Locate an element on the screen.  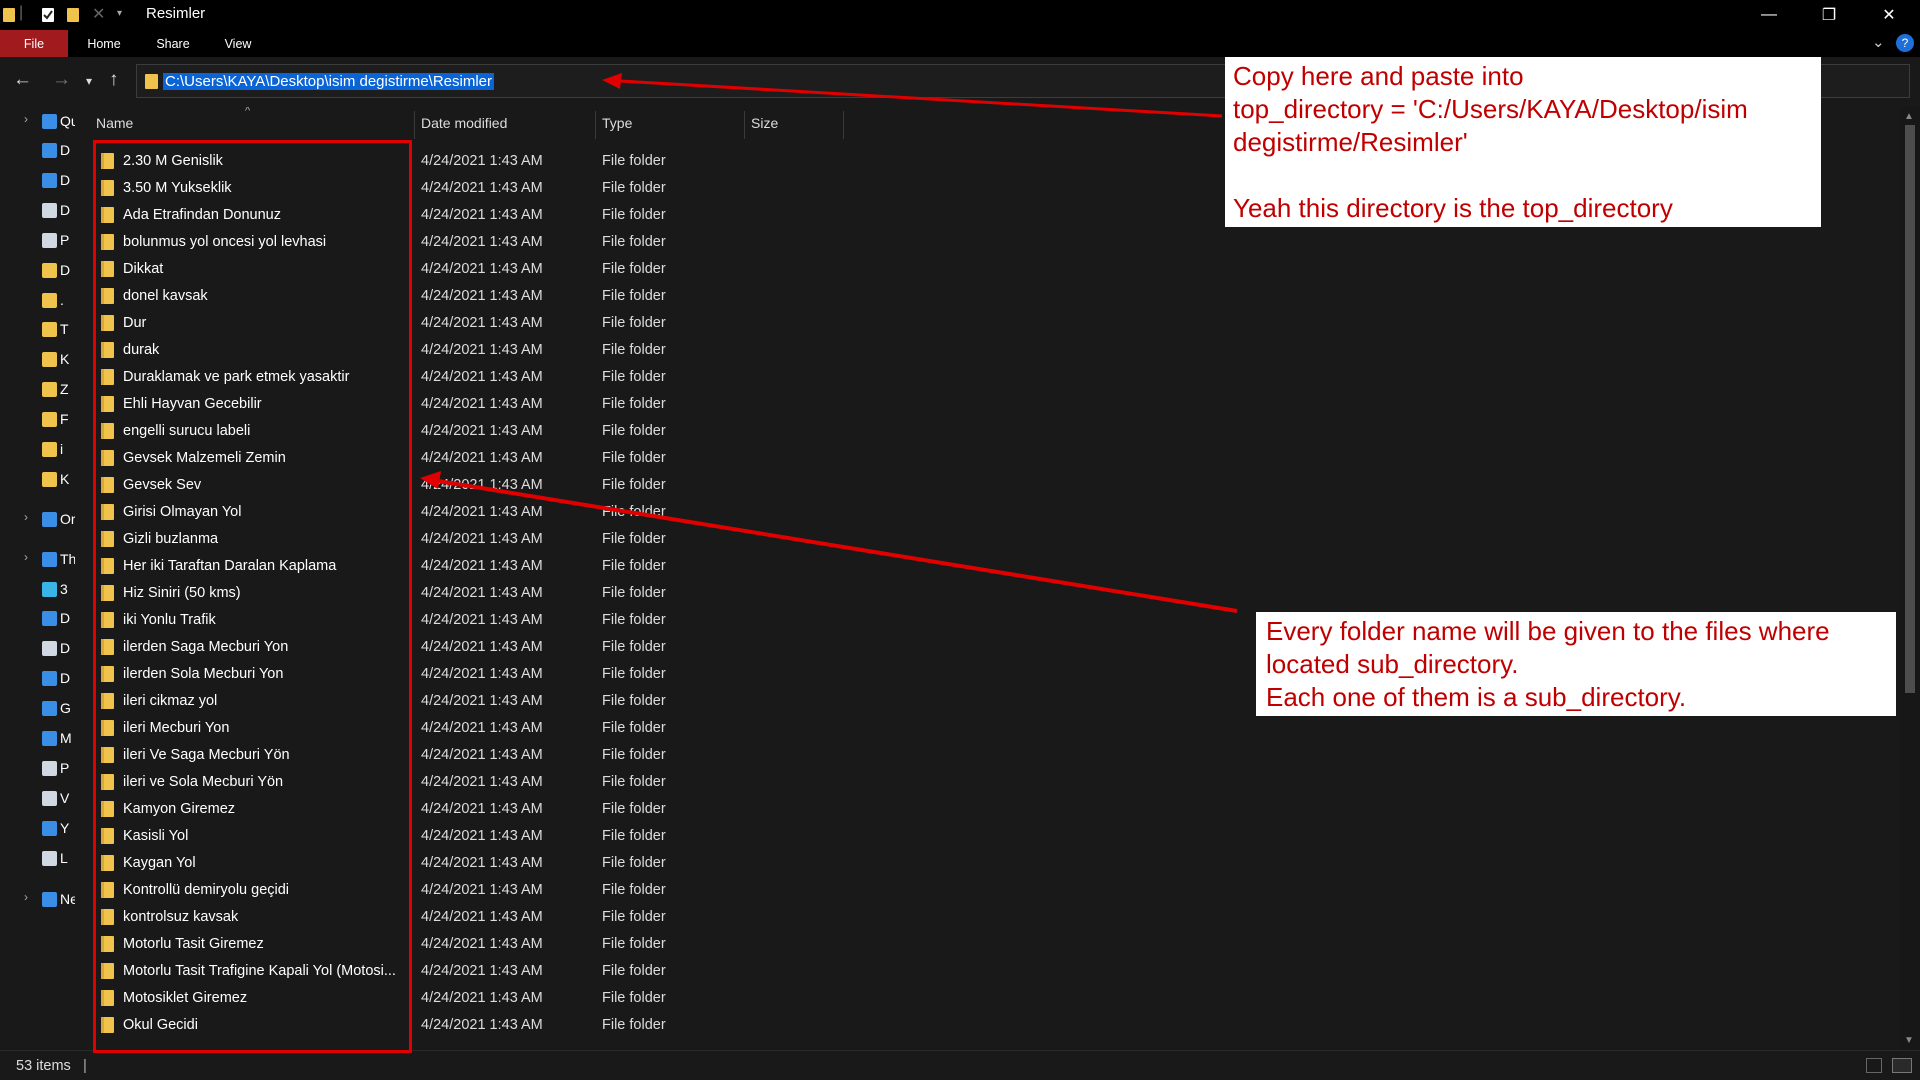
3d-objects-icon is located at coordinates (49, 589).